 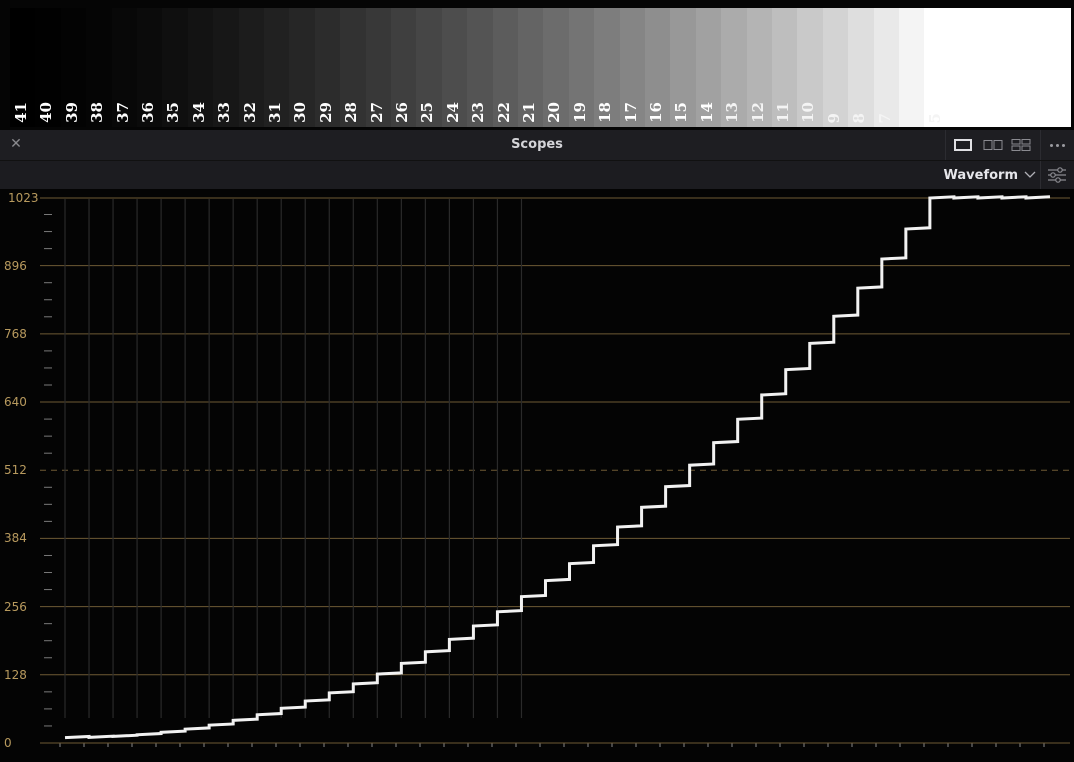 I want to click on step-label: 26, so click(x=402, y=112).